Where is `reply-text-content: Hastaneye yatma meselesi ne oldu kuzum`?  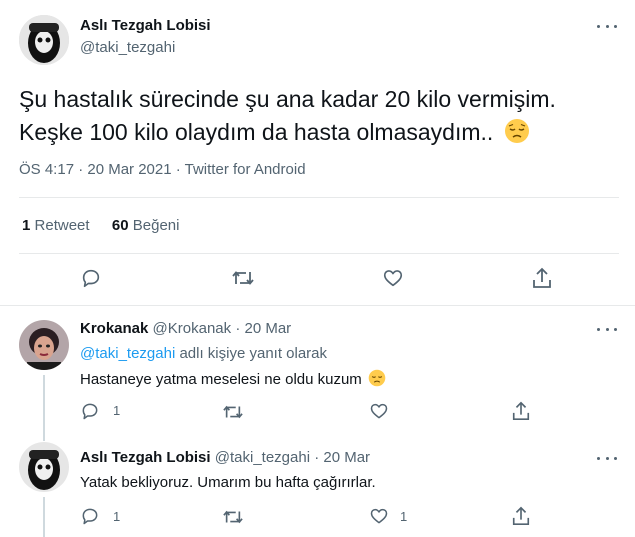
reply-text-content: Hastaneye yatma meselesi ne oldu kuzum is located at coordinates (221, 379).